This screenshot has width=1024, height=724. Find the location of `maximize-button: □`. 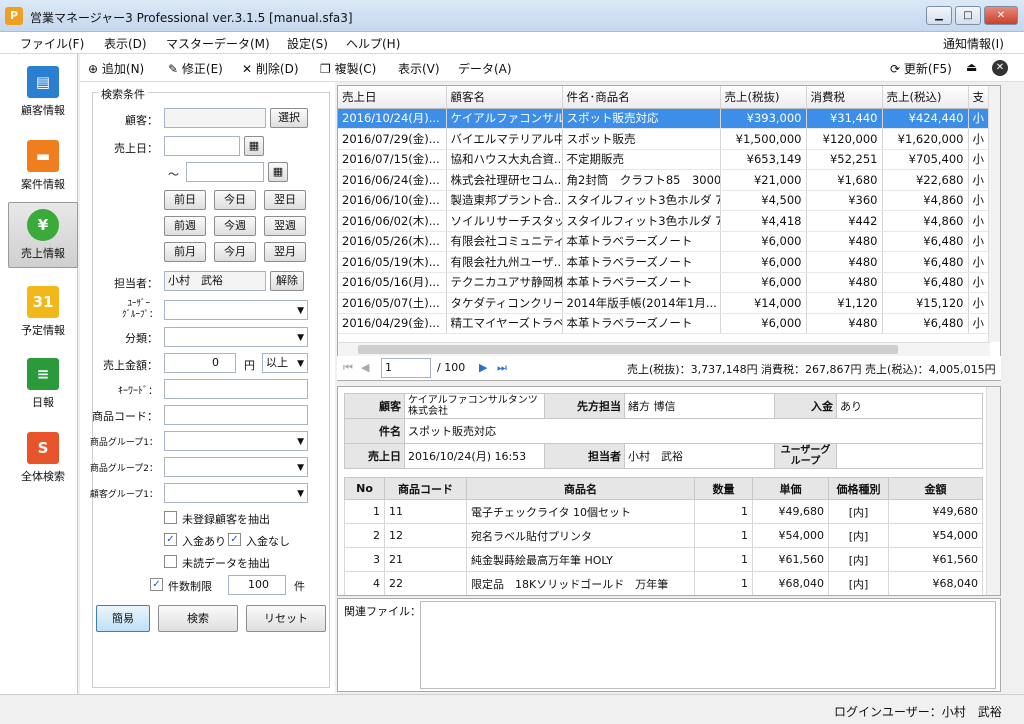

maximize-button: □ is located at coordinates (968, 15).